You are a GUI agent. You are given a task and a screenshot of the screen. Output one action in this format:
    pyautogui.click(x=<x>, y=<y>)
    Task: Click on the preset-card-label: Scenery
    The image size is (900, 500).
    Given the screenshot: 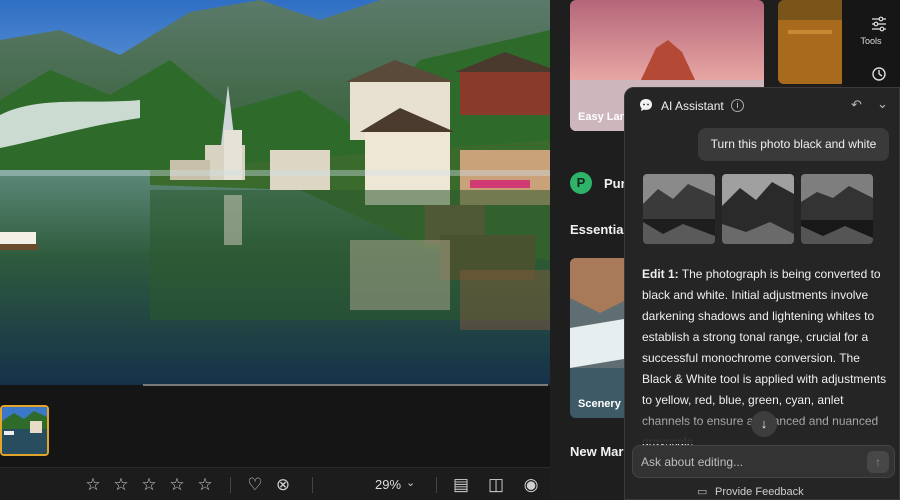 What is the action you would take?
    pyautogui.click(x=599, y=404)
    